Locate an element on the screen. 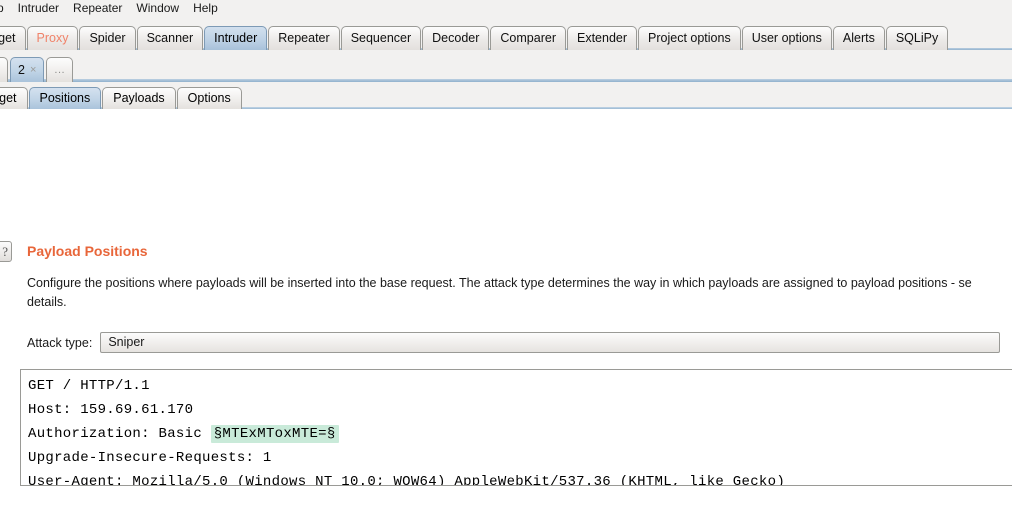 The width and height of the screenshot is (1012, 524). attack-type-label: Attack type: is located at coordinates (60, 342).